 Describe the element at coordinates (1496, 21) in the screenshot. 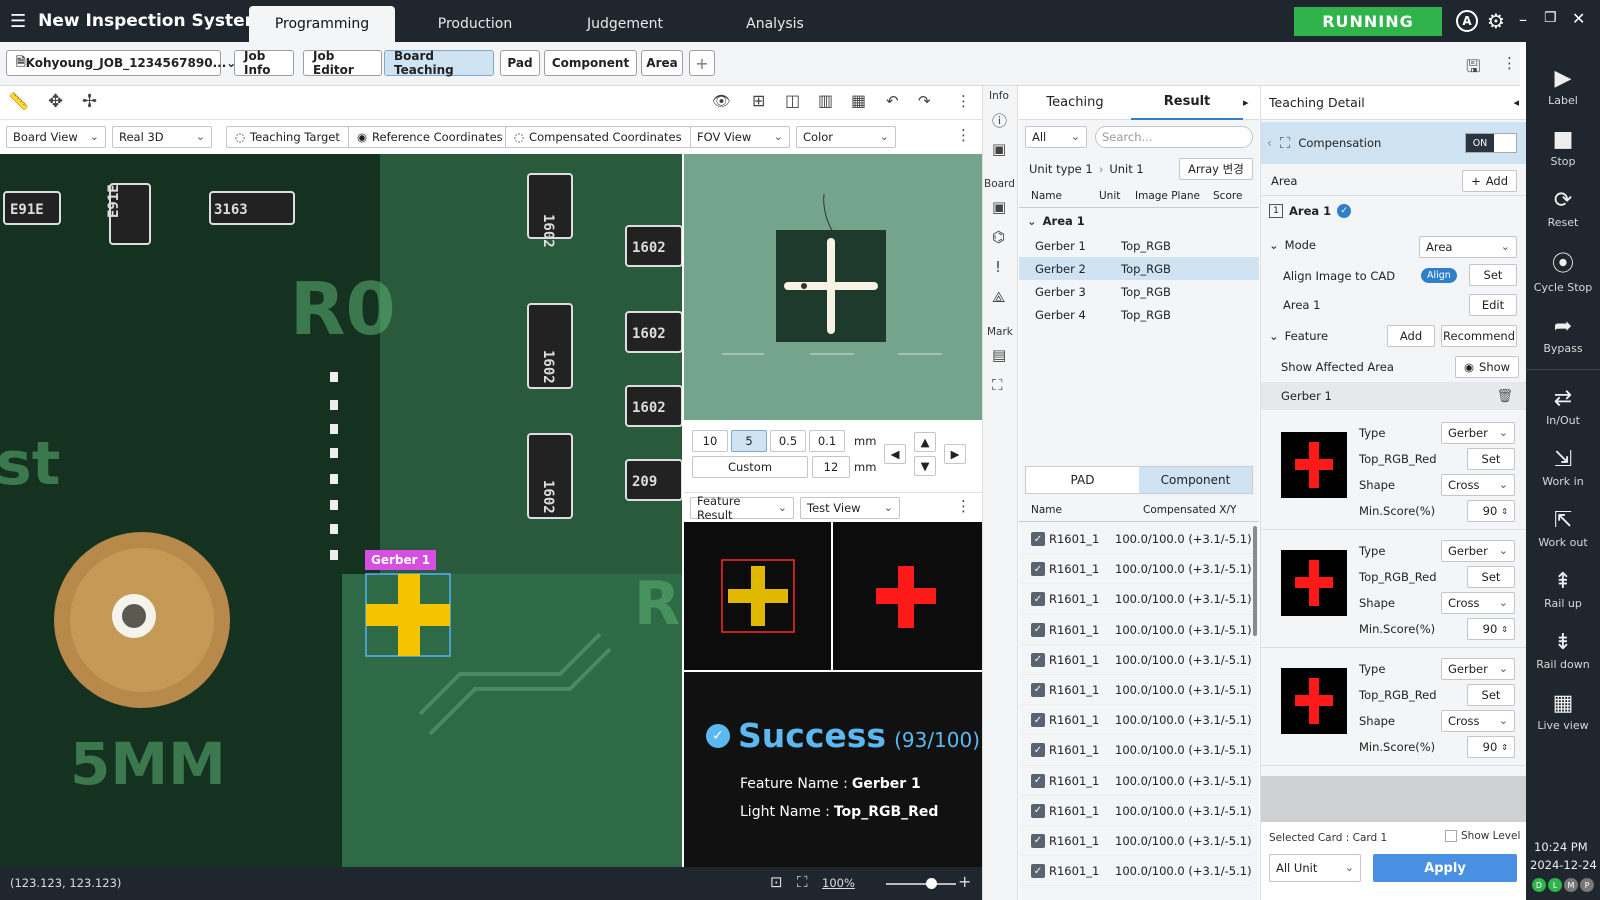

I see `gear-icon: ⚙` at that location.